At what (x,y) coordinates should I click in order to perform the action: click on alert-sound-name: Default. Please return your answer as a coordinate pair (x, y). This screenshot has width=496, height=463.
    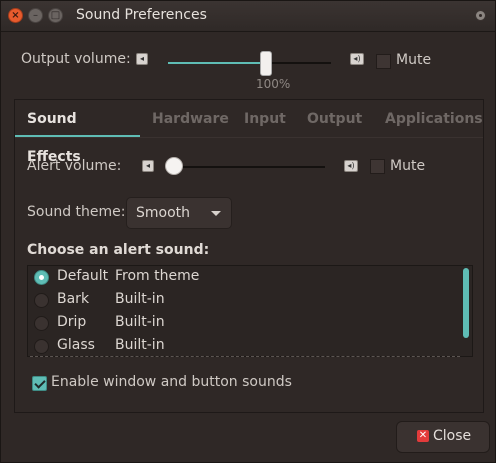
    Looking at the image, I should click on (83, 276).